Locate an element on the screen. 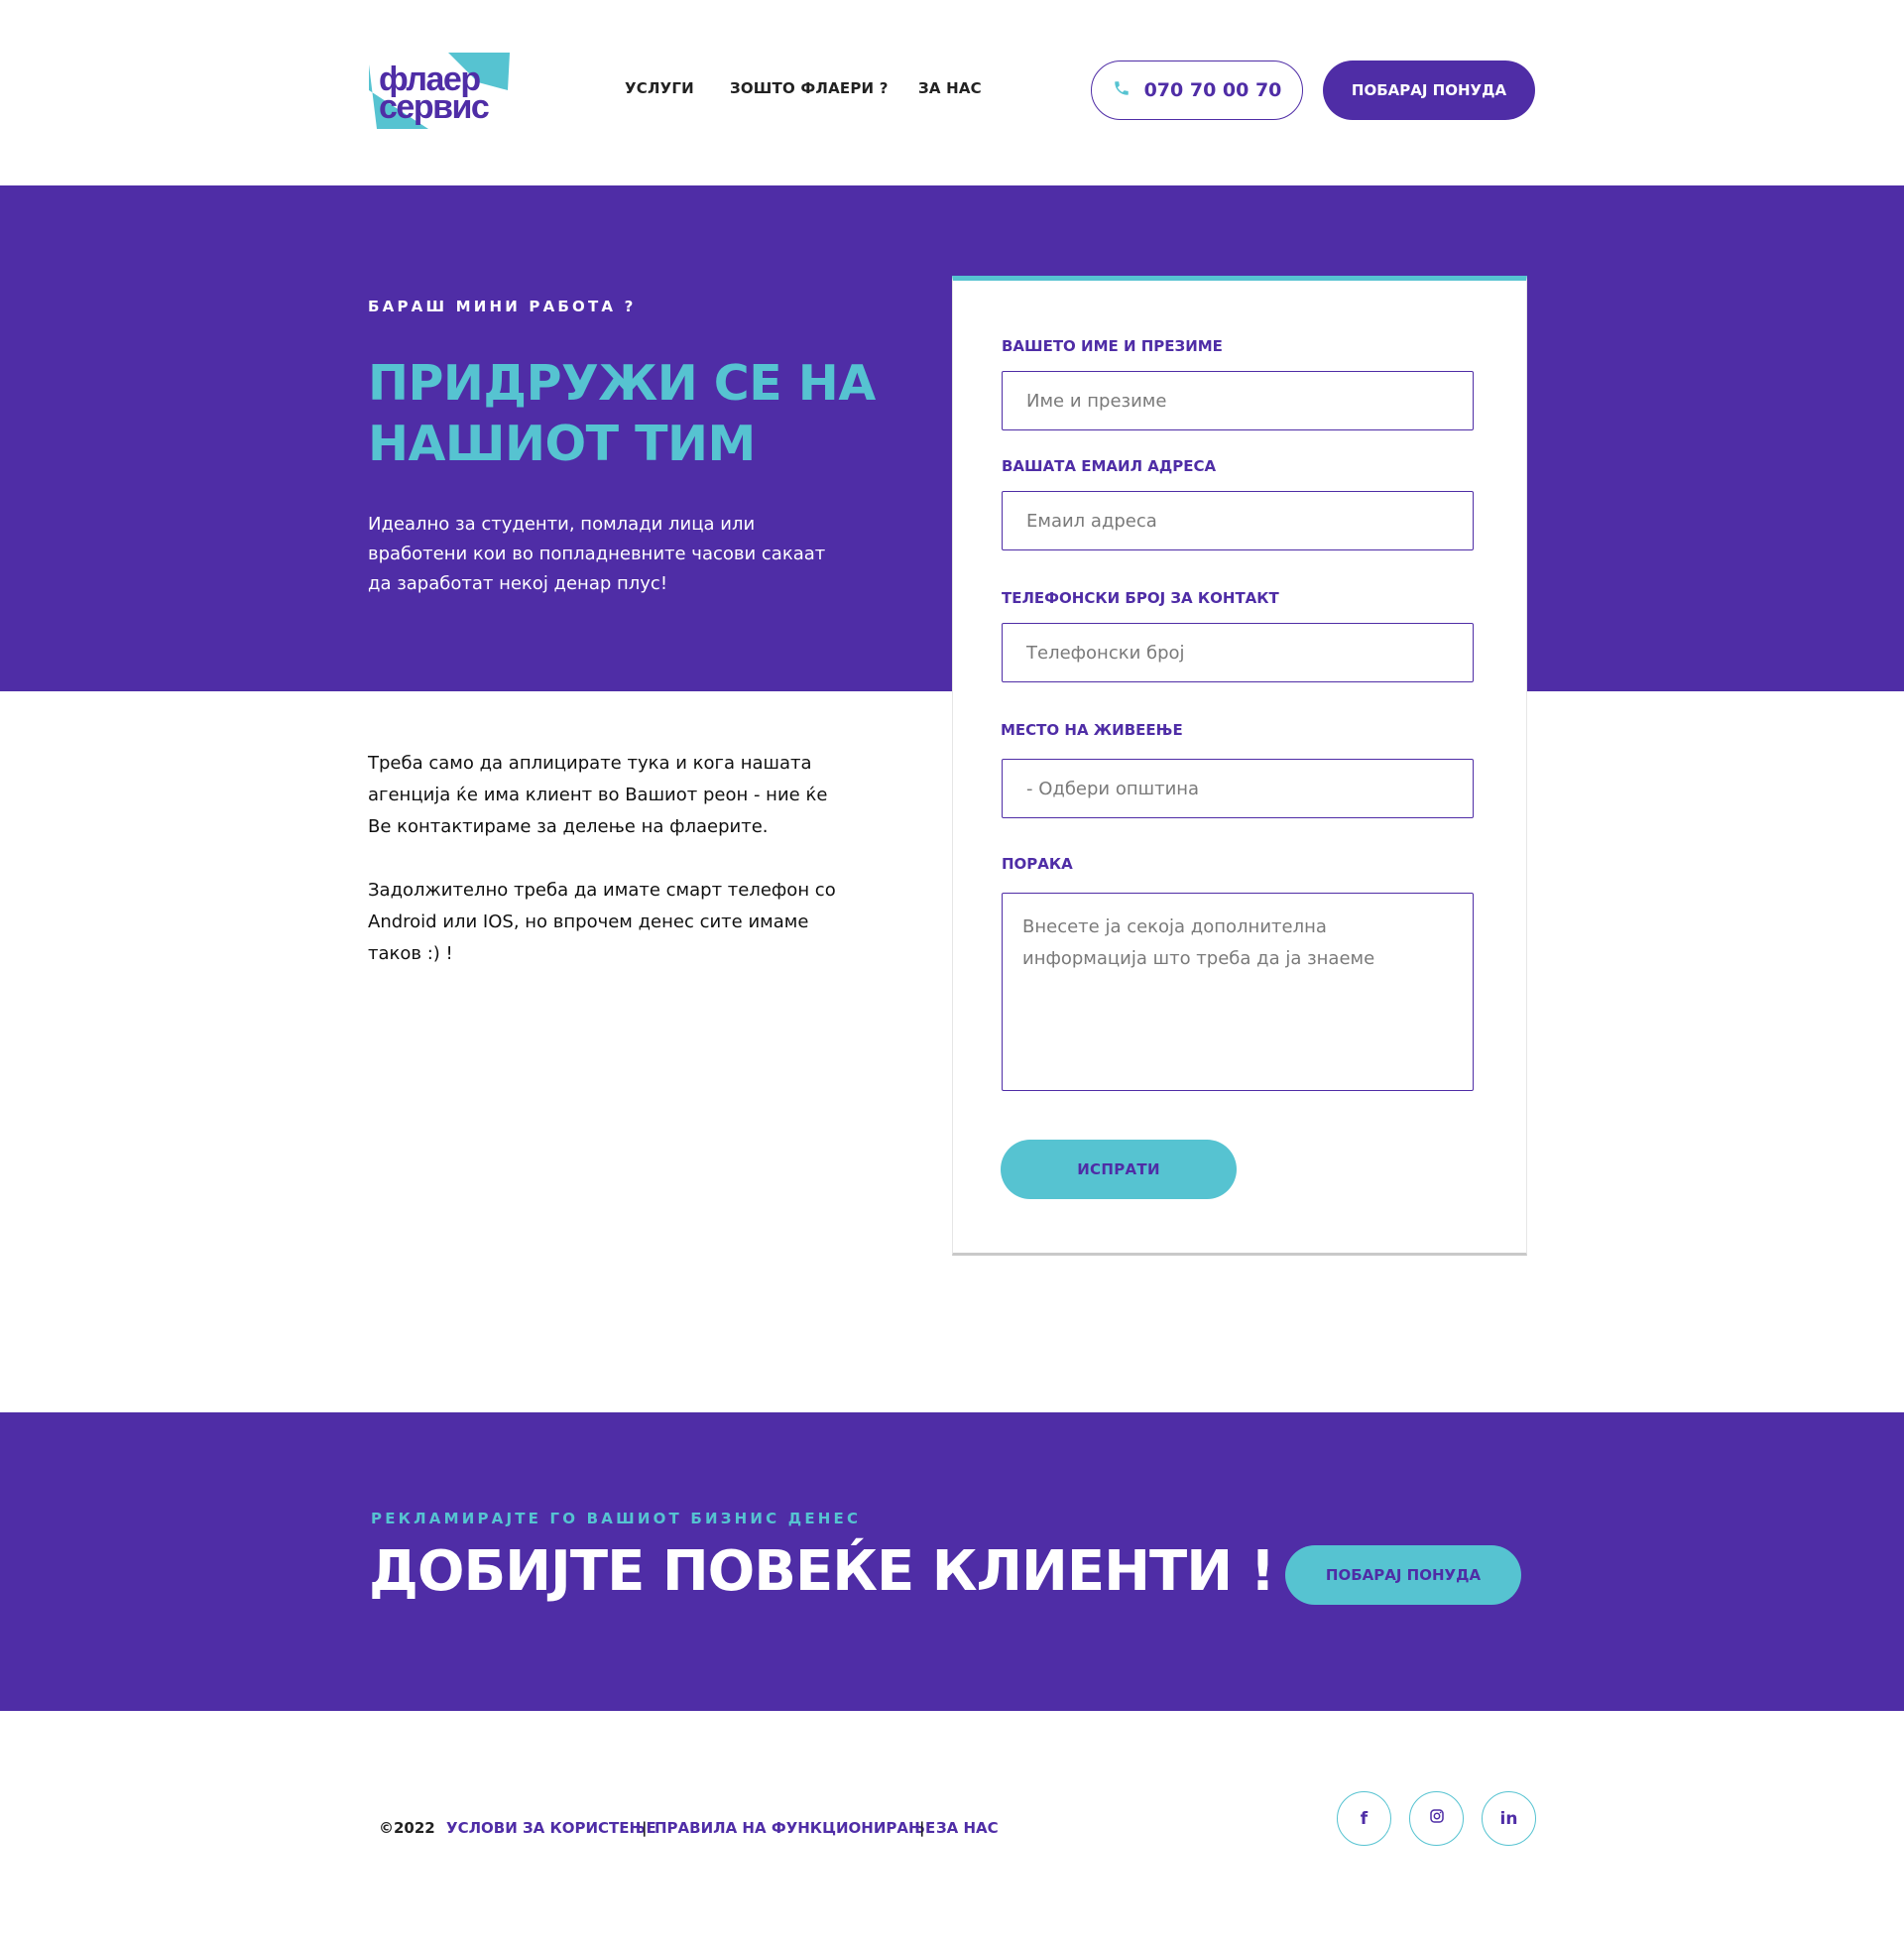 This screenshot has height=1944, width=1904. linkedin-icon: in is located at coordinates (1508, 1818).